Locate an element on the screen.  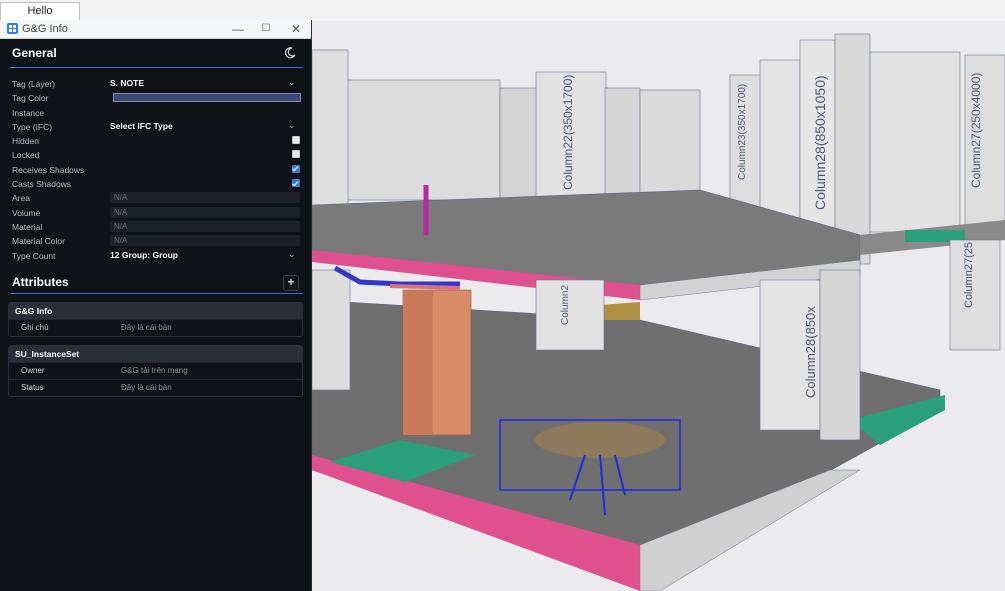
locked-checkbox is located at coordinates (296, 154).